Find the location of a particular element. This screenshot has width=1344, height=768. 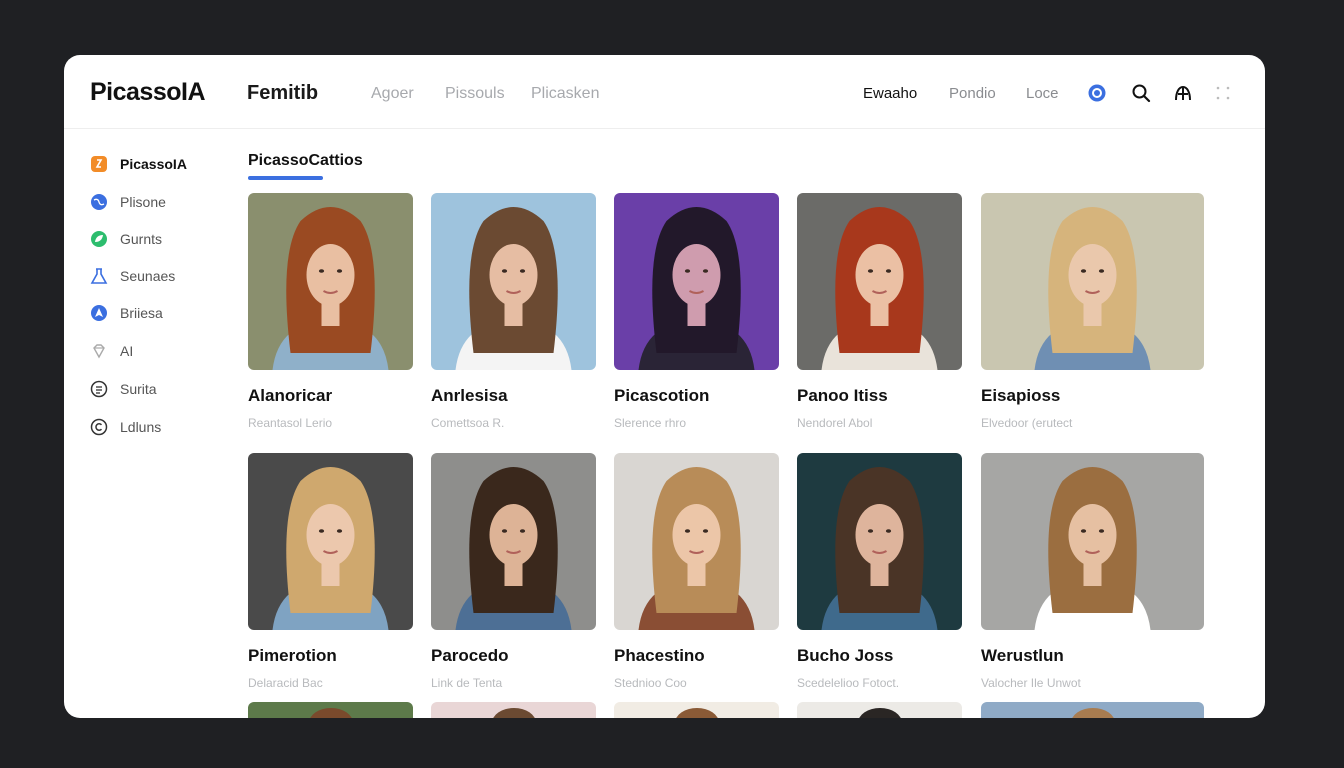

portrait-subtitle: Comettsoa R. is located at coordinates (468, 423).